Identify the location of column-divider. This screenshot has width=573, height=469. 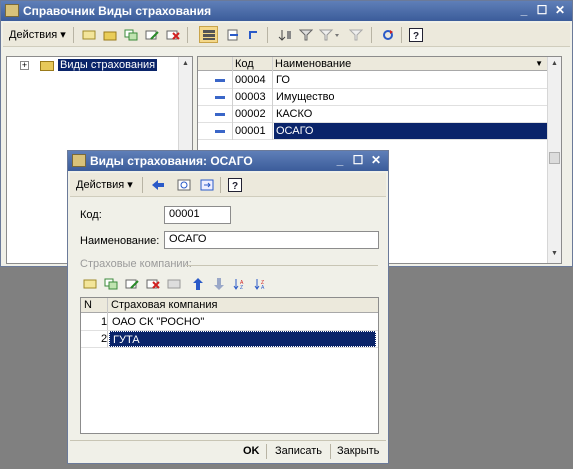
(232, 98).